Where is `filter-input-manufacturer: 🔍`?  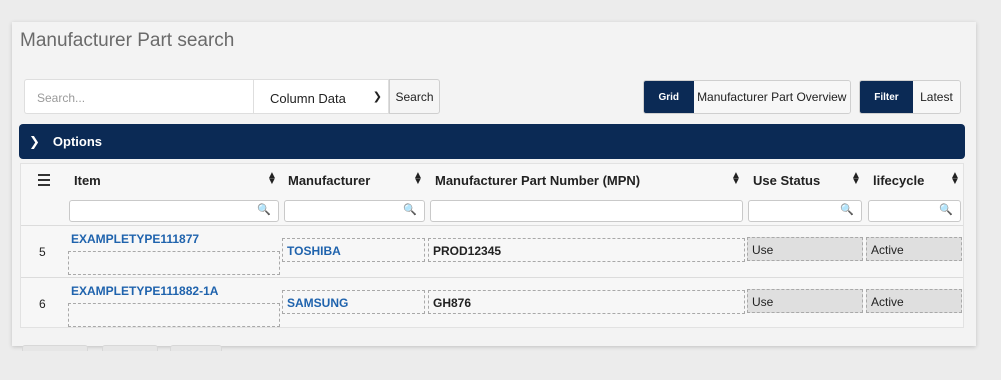
filter-input-manufacturer: 🔍 is located at coordinates (354, 211).